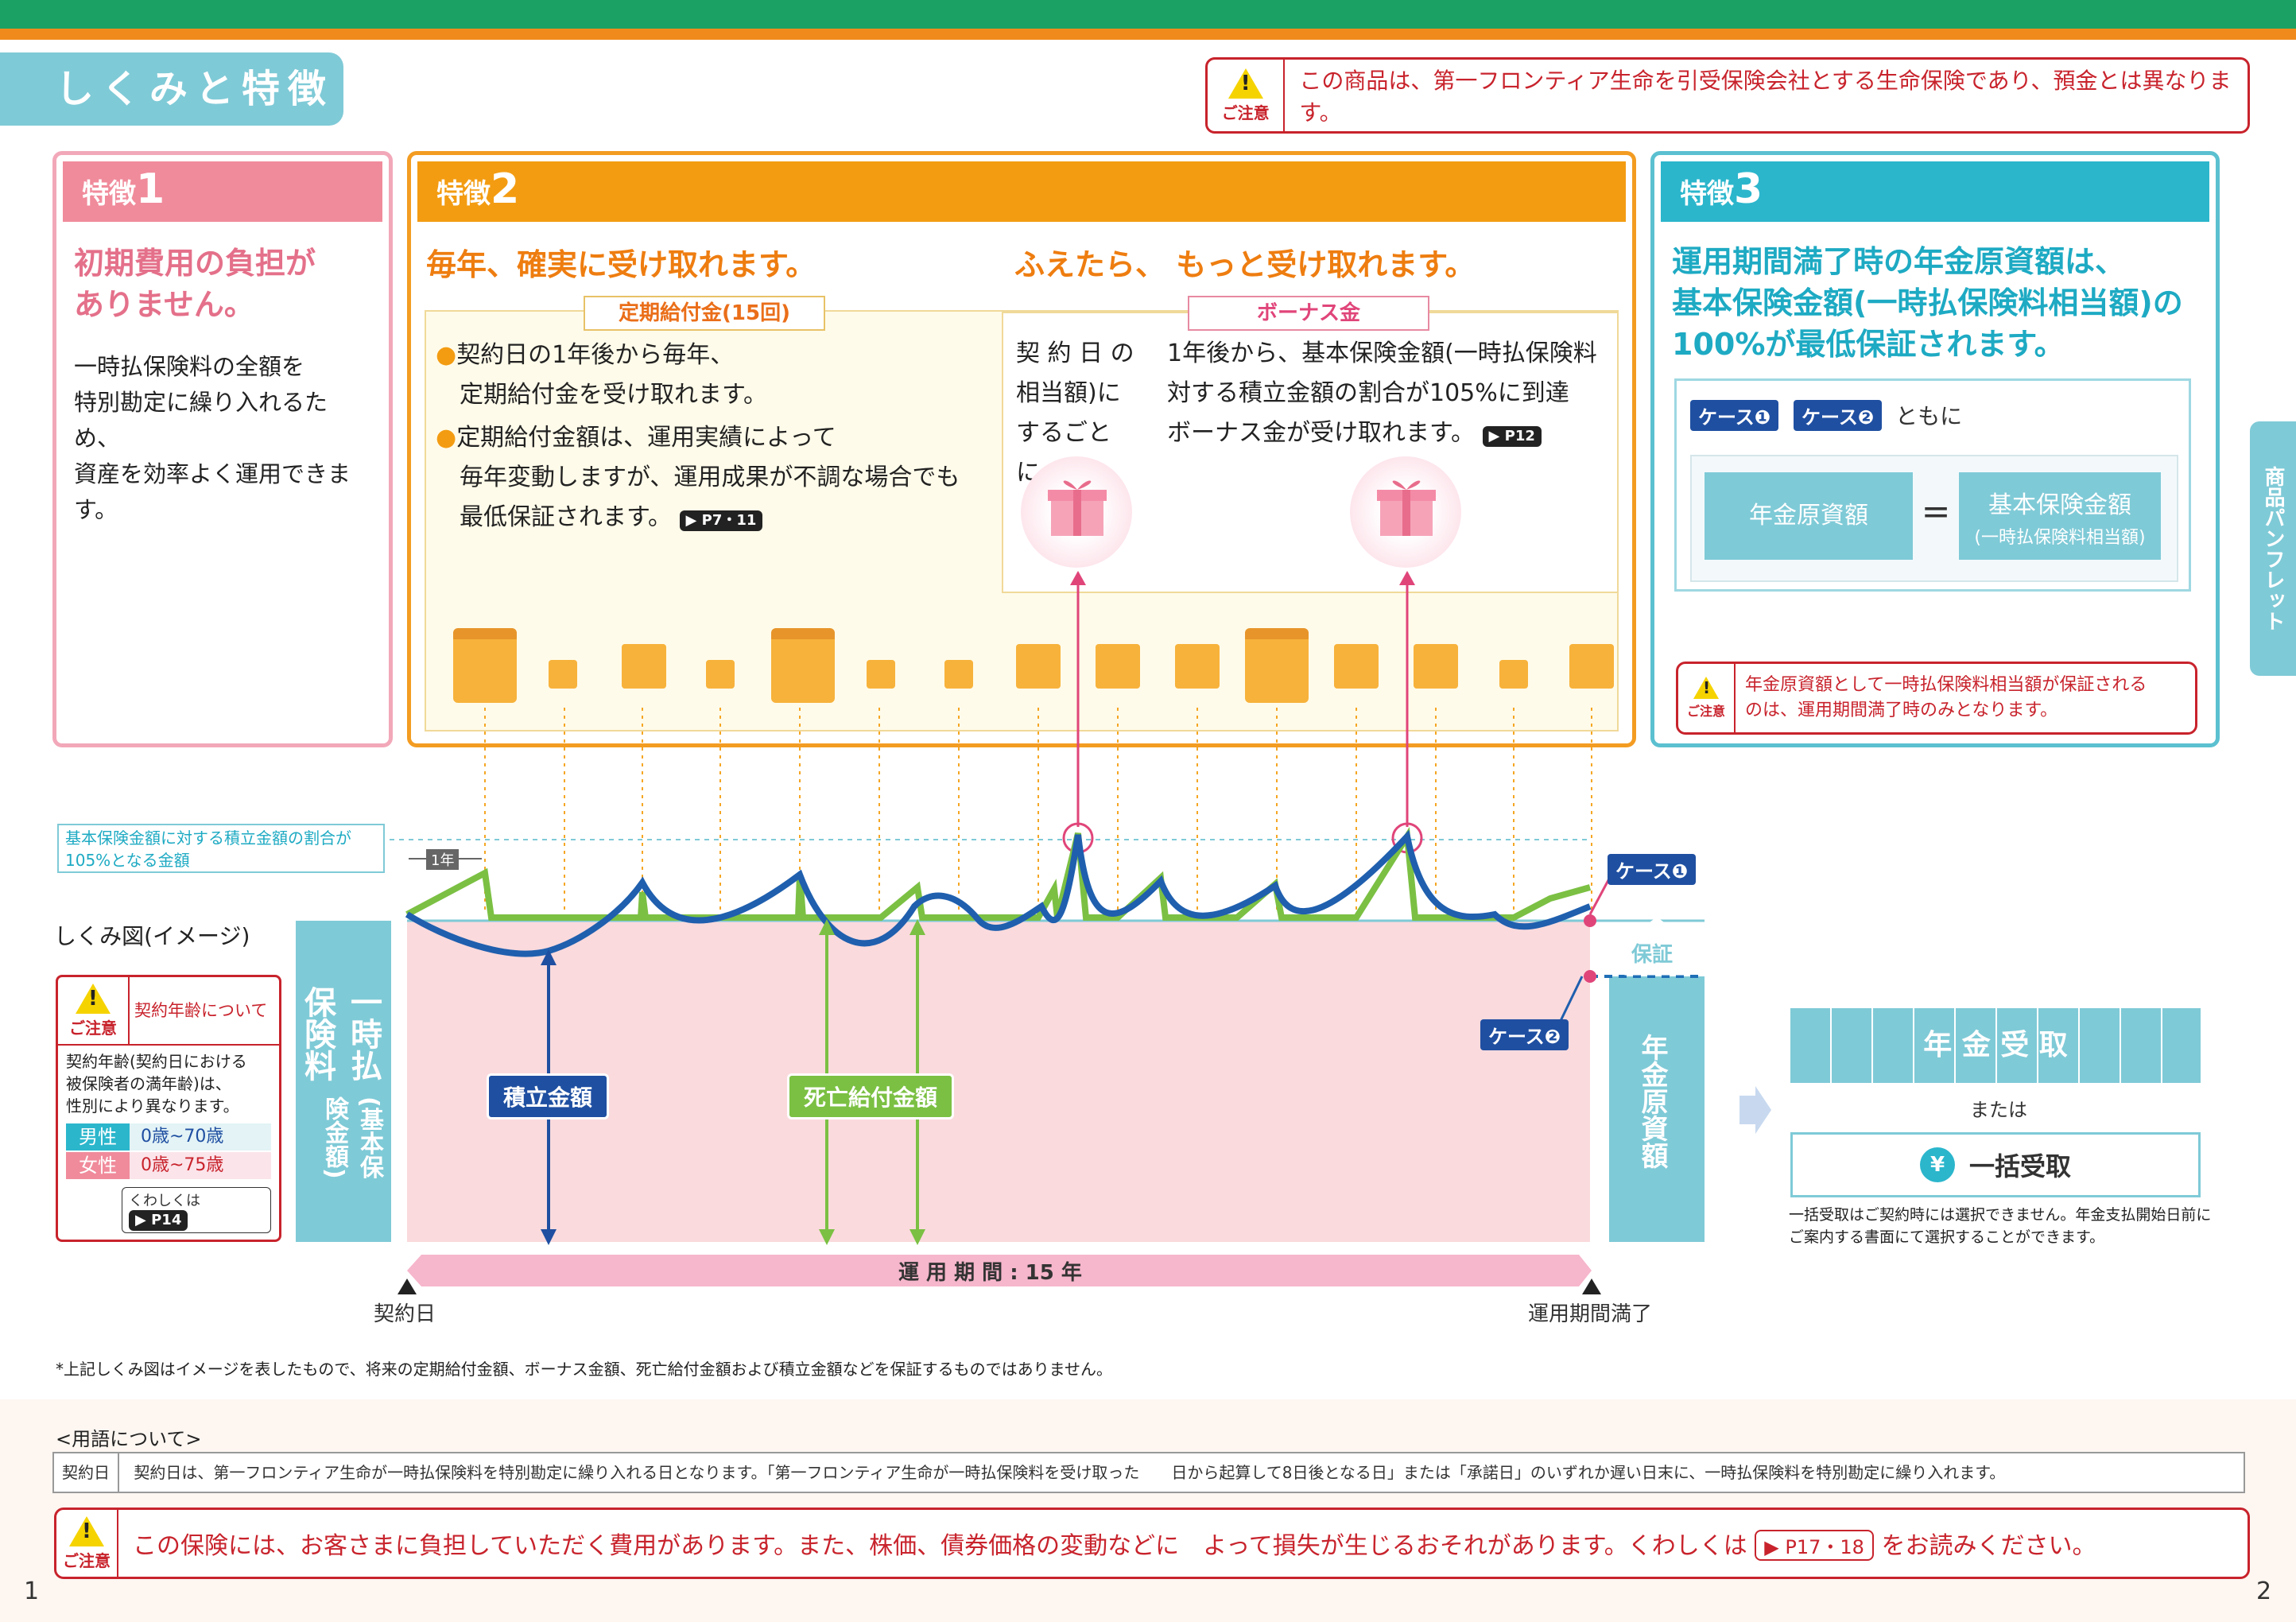 This screenshot has width=2296, height=1622. I want to click on age-title: 契約年齢について, so click(201, 1010).